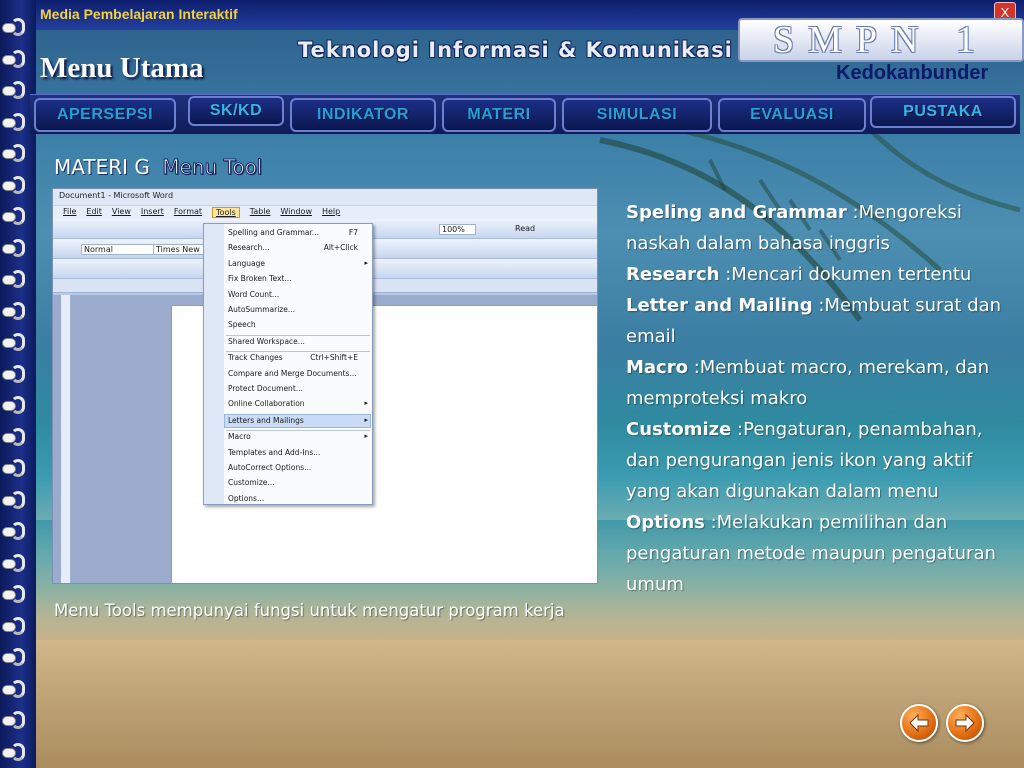 The height and width of the screenshot is (768, 1024). I want to click on school-logo-box: SMPN 1, so click(881, 40).